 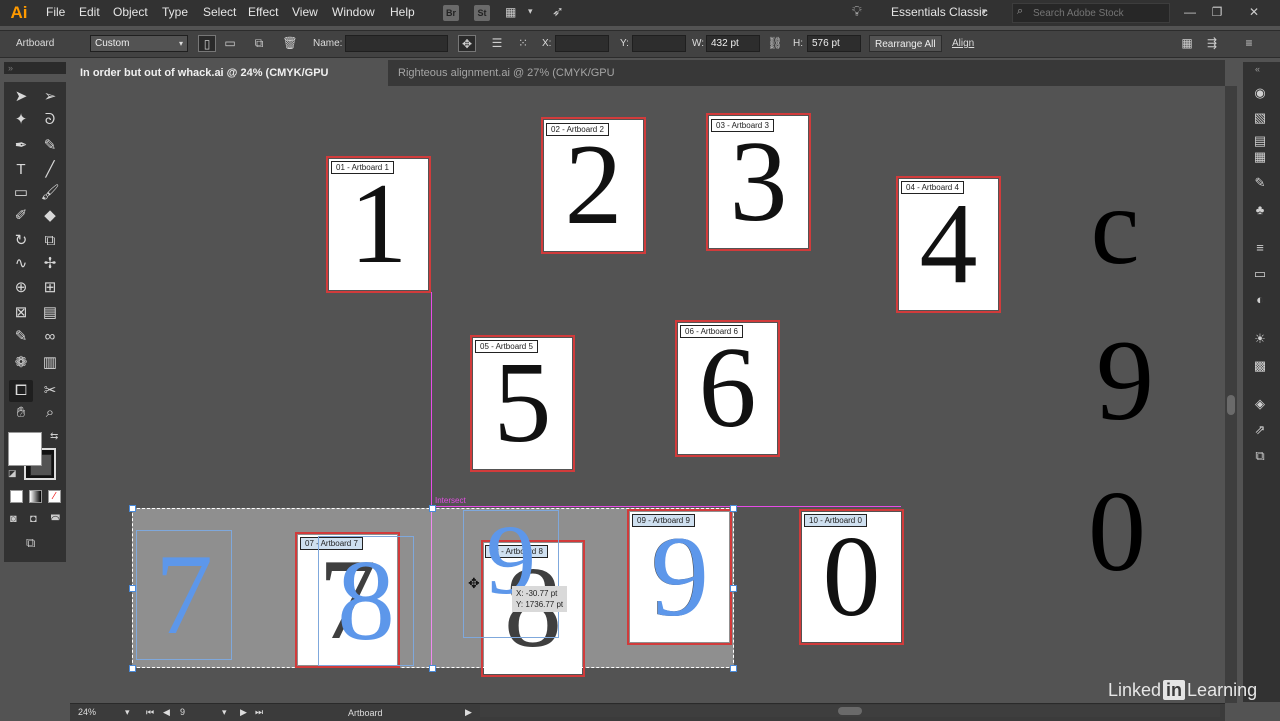 I want to click on menu-select: Select, so click(x=219, y=12).